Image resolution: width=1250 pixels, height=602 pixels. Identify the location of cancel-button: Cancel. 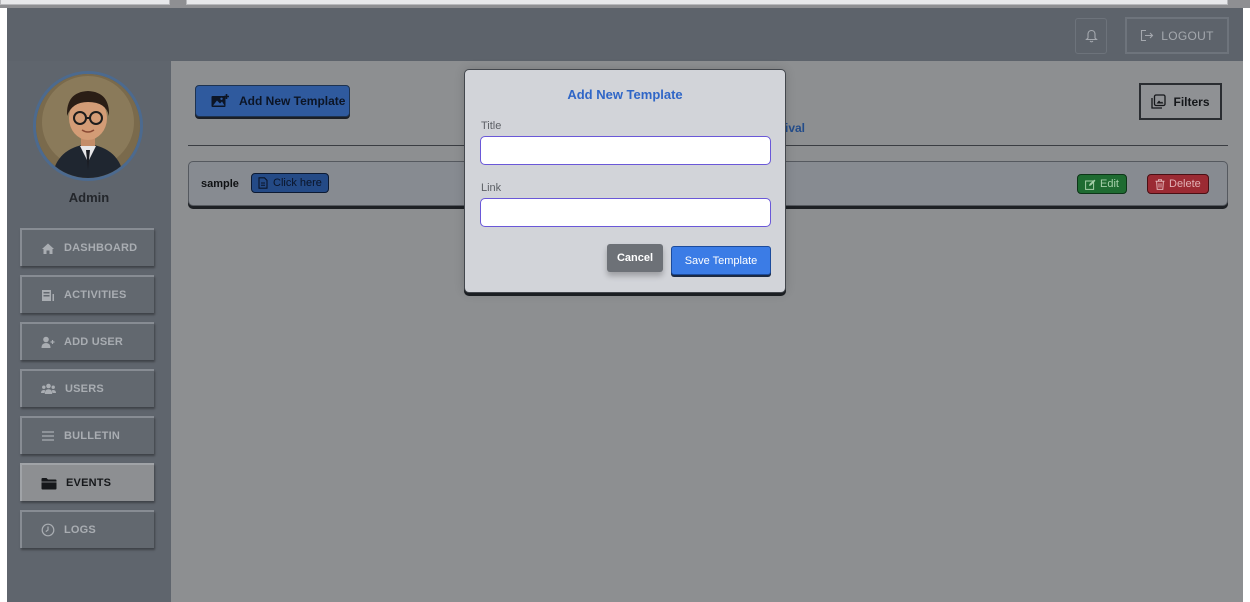
(635, 258).